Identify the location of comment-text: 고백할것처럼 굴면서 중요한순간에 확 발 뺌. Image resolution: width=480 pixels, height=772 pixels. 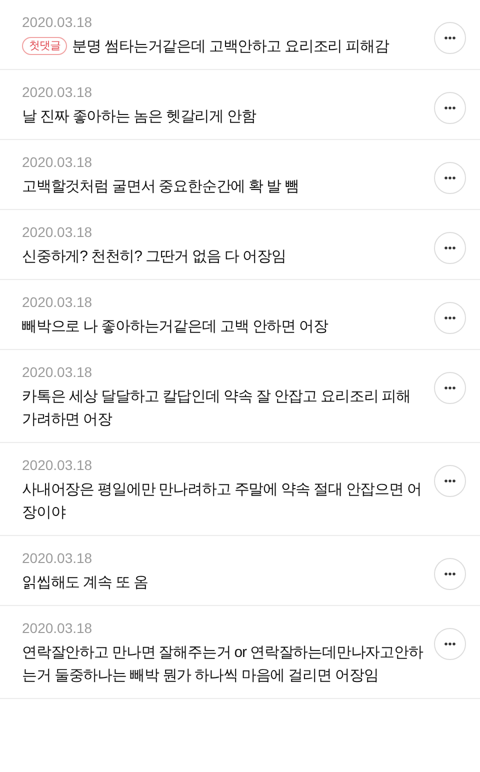
(161, 187).